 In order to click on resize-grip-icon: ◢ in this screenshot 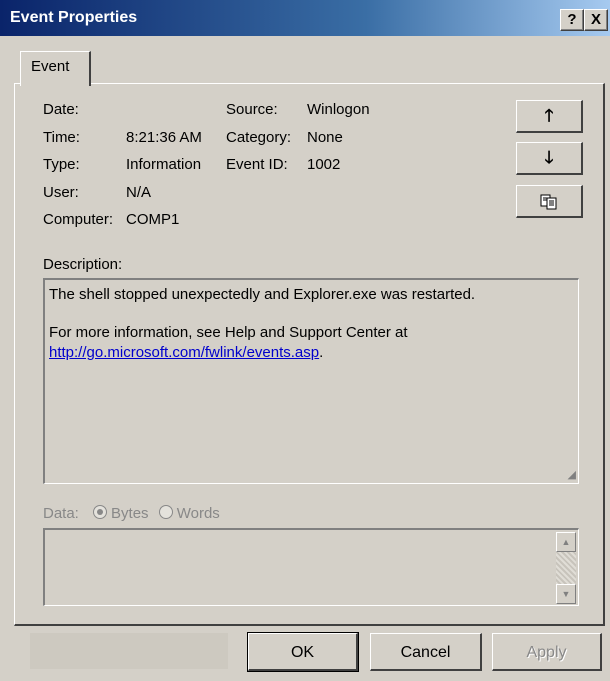, I will do `click(571, 475)`.